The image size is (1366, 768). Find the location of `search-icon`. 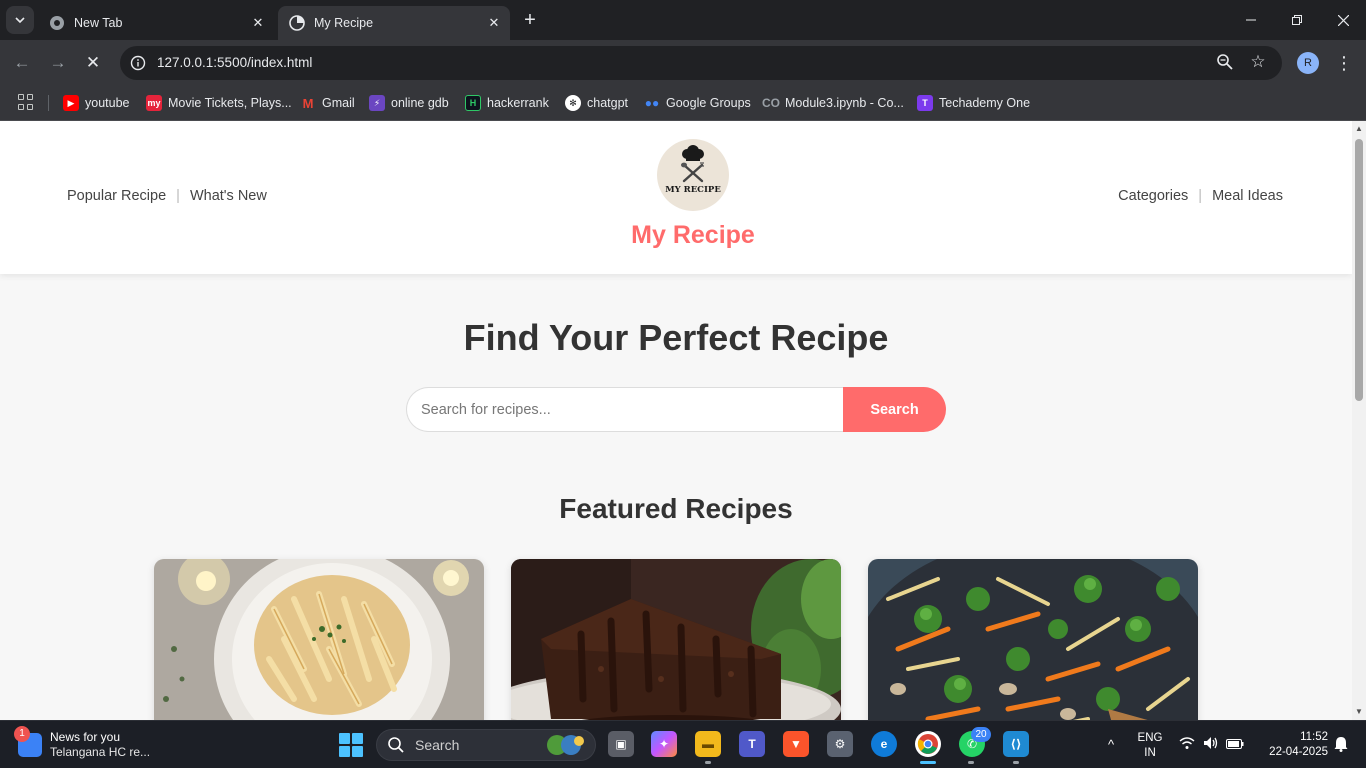

search-icon is located at coordinates (396, 745).